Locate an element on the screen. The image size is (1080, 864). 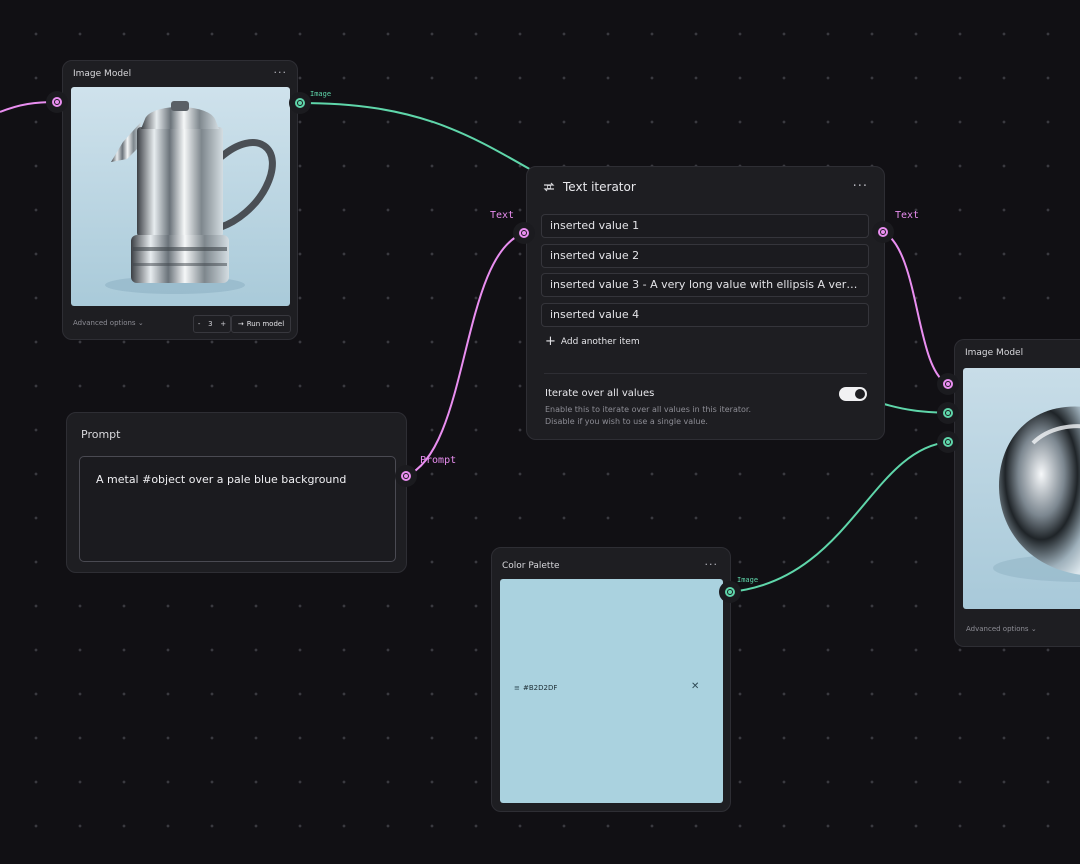
swatch-hex-label: #B2D2DF is located at coordinates (540, 688).